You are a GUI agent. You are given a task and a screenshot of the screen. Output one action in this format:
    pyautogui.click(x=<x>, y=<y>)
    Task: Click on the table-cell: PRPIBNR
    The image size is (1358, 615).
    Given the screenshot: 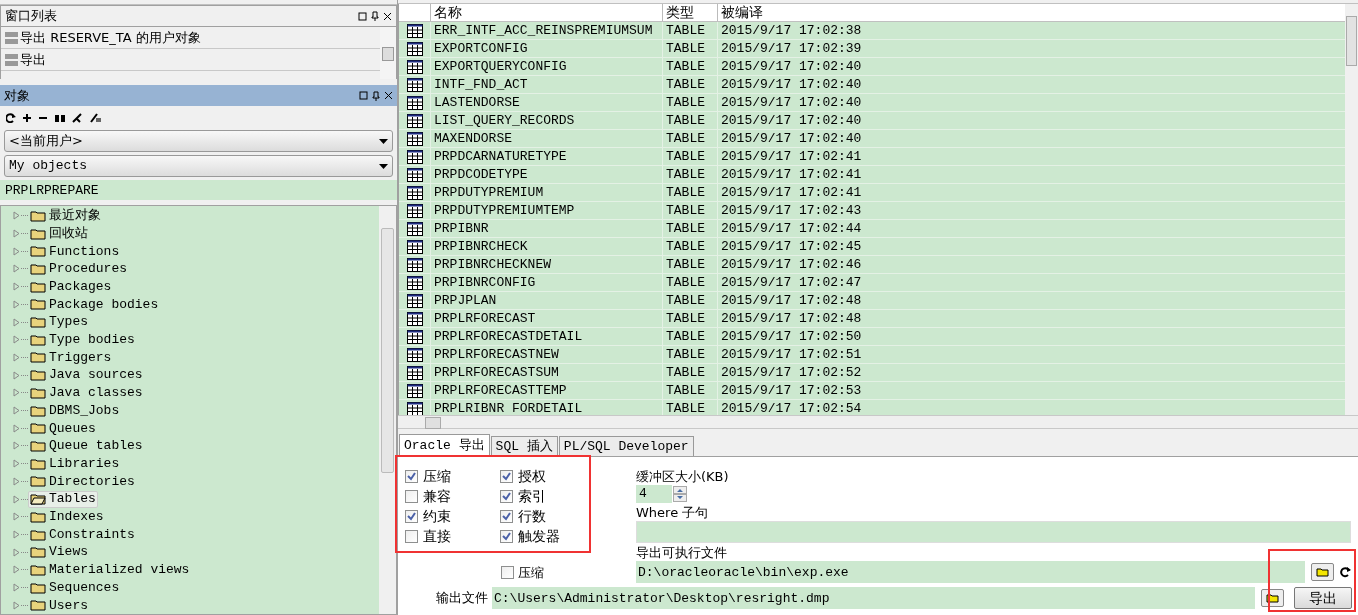 What is the action you would take?
    pyautogui.click(x=546, y=229)
    